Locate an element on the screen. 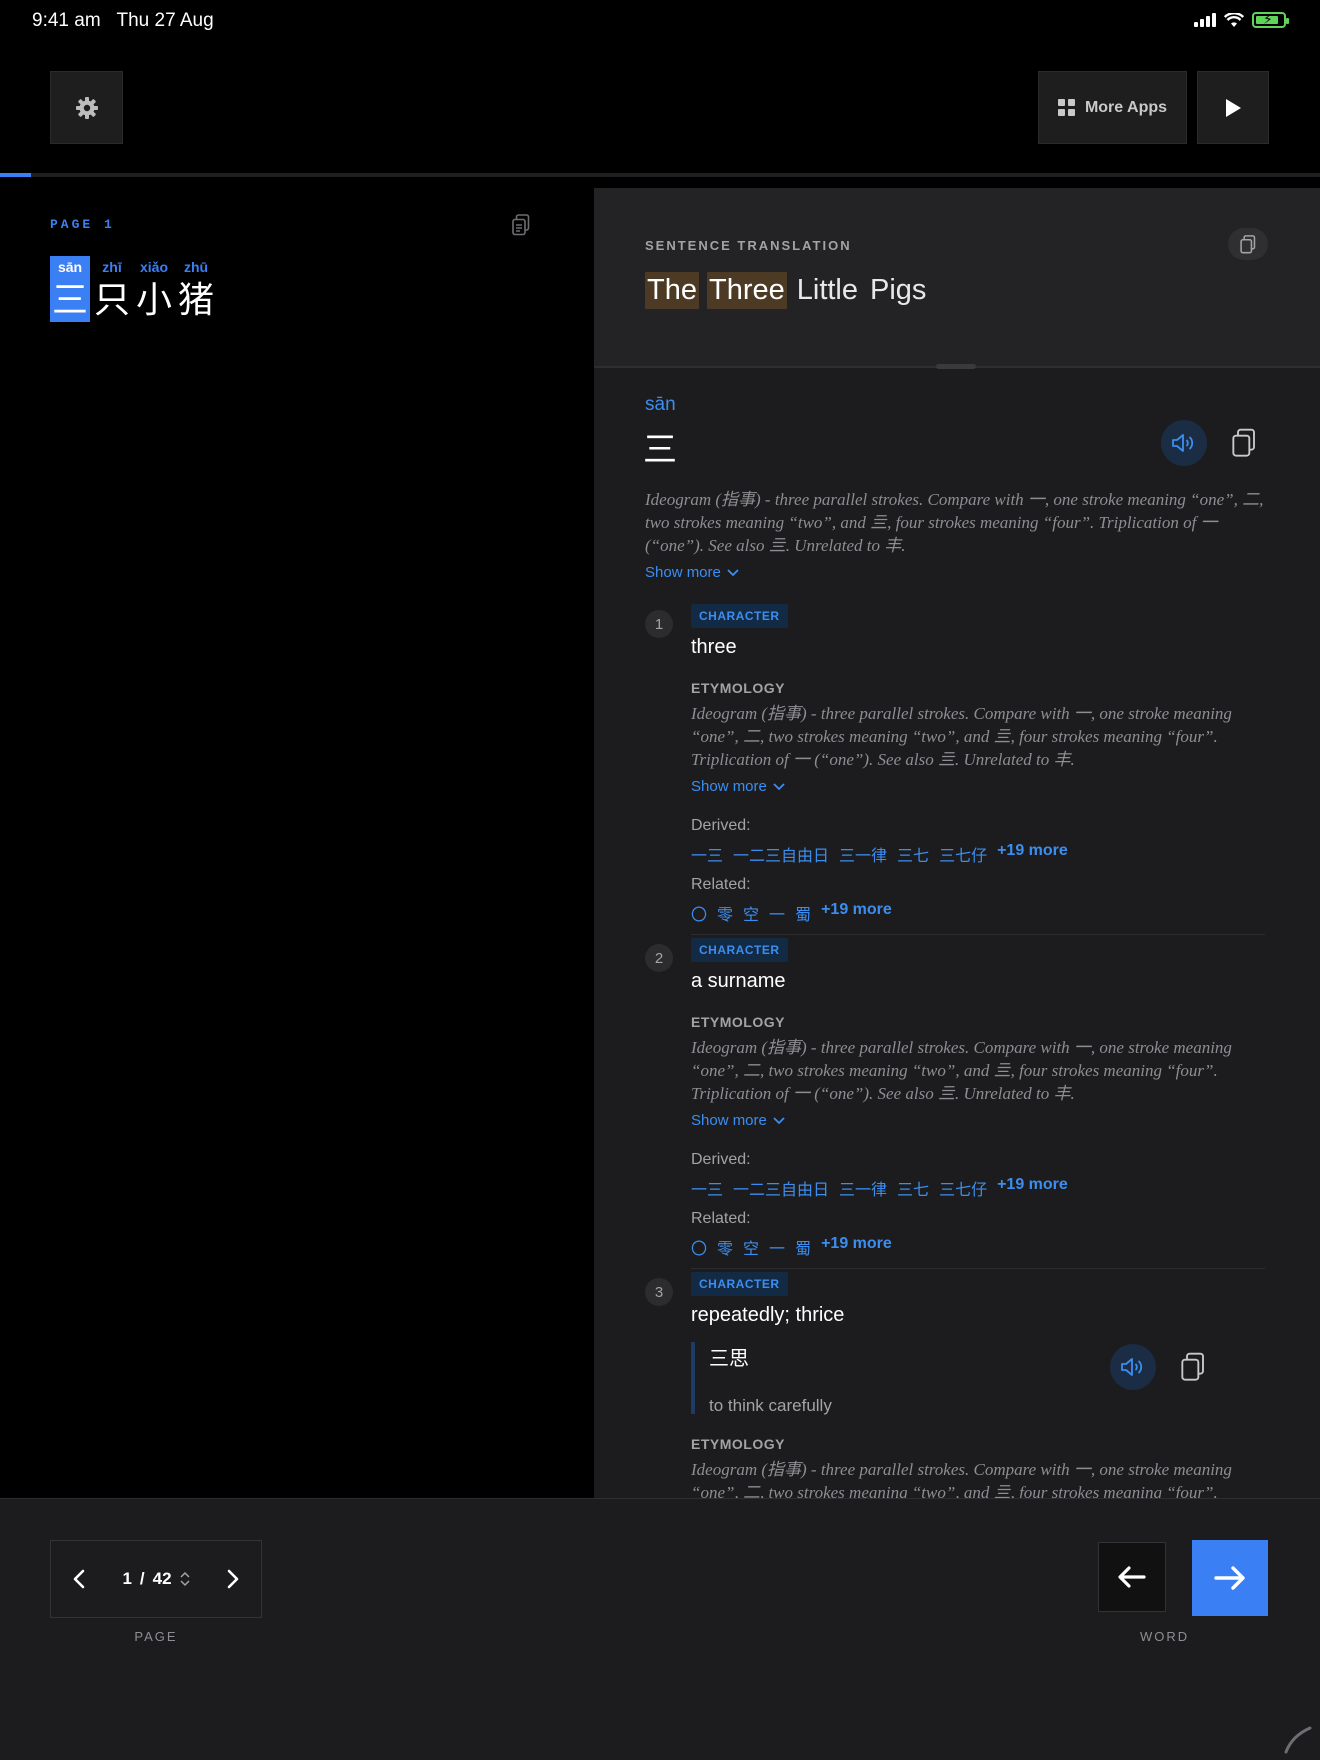 Image resolution: width=1320 pixels, height=1760 pixels. character-token: zhū 猪 is located at coordinates (196, 289).